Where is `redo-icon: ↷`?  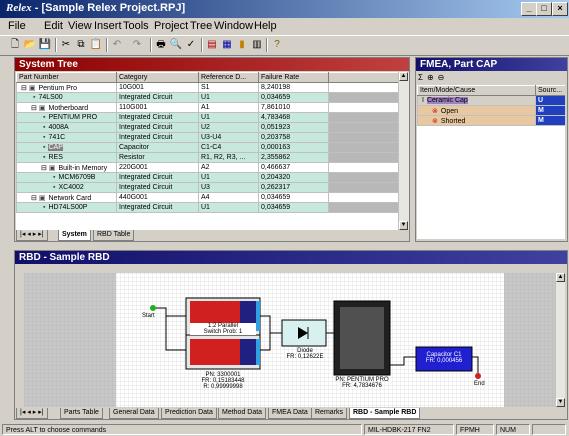 redo-icon: ↷ is located at coordinates (137, 45).